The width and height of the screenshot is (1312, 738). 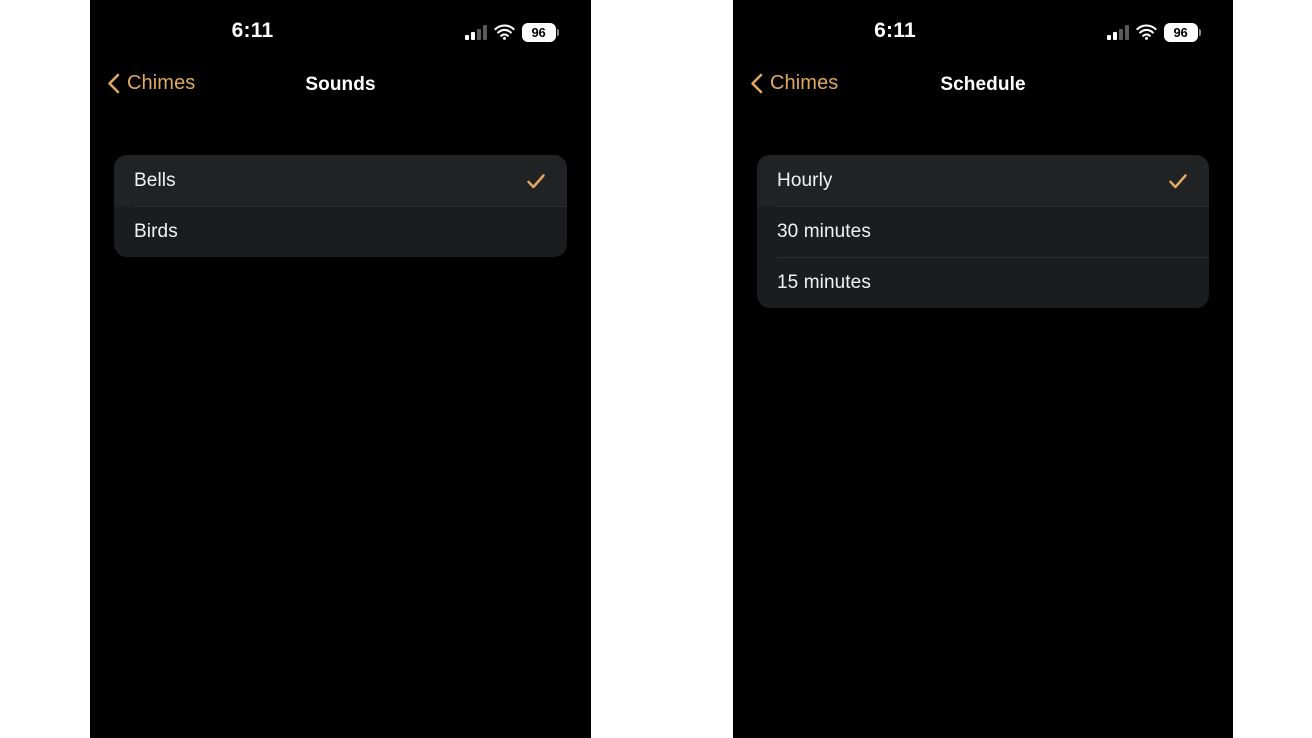 I want to click on list-item: Birds, so click(x=340, y=231).